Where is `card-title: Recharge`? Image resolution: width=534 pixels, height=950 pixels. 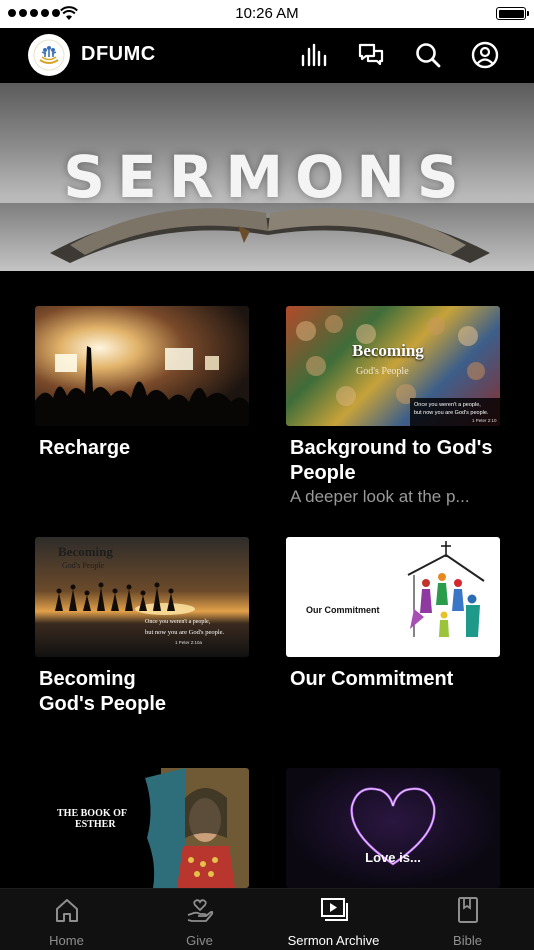 card-title: Recharge is located at coordinates (85, 448).